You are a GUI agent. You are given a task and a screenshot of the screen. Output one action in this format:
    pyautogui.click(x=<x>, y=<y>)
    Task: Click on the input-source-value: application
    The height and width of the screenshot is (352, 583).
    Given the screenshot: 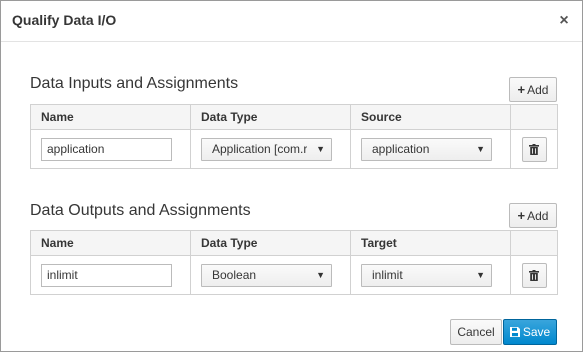 What is the action you would take?
    pyautogui.click(x=401, y=148)
    